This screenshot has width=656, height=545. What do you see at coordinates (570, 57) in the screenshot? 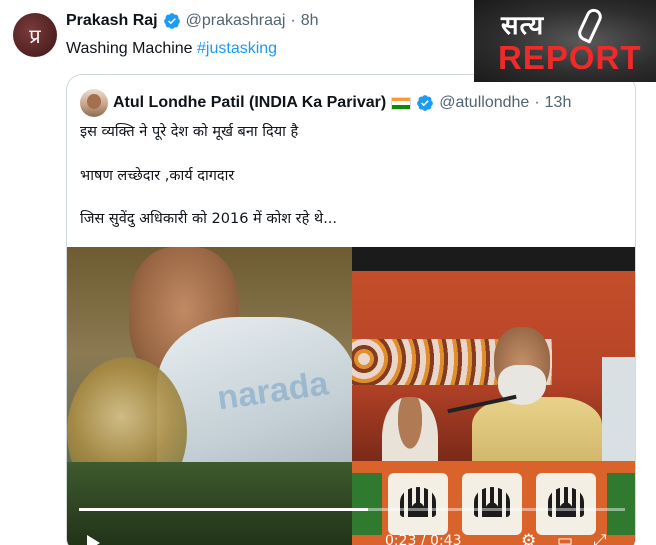
I see `logo-report-text: REPORT` at bounding box center [570, 57].